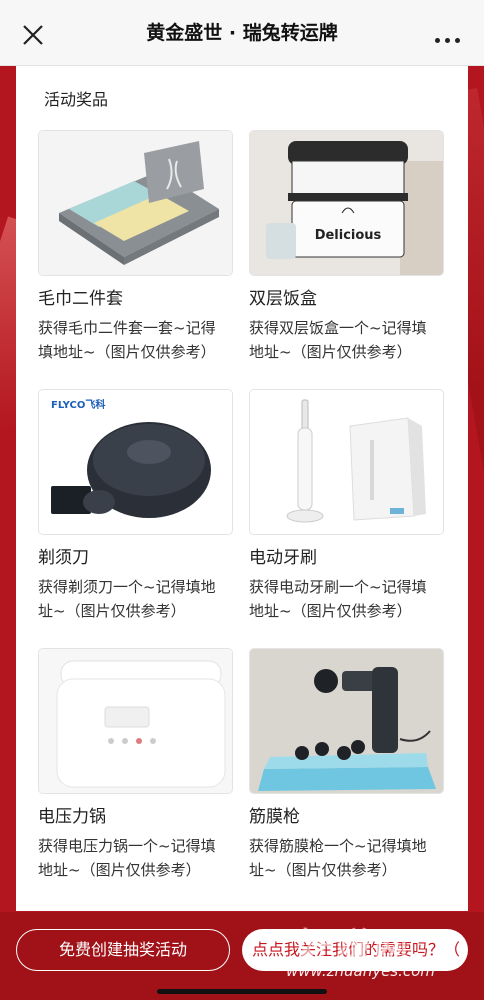 The height and width of the screenshot is (1000, 484). What do you see at coordinates (135, 462) in the screenshot?
I see `shaver-image: FLYCO飞科` at bounding box center [135, 462].